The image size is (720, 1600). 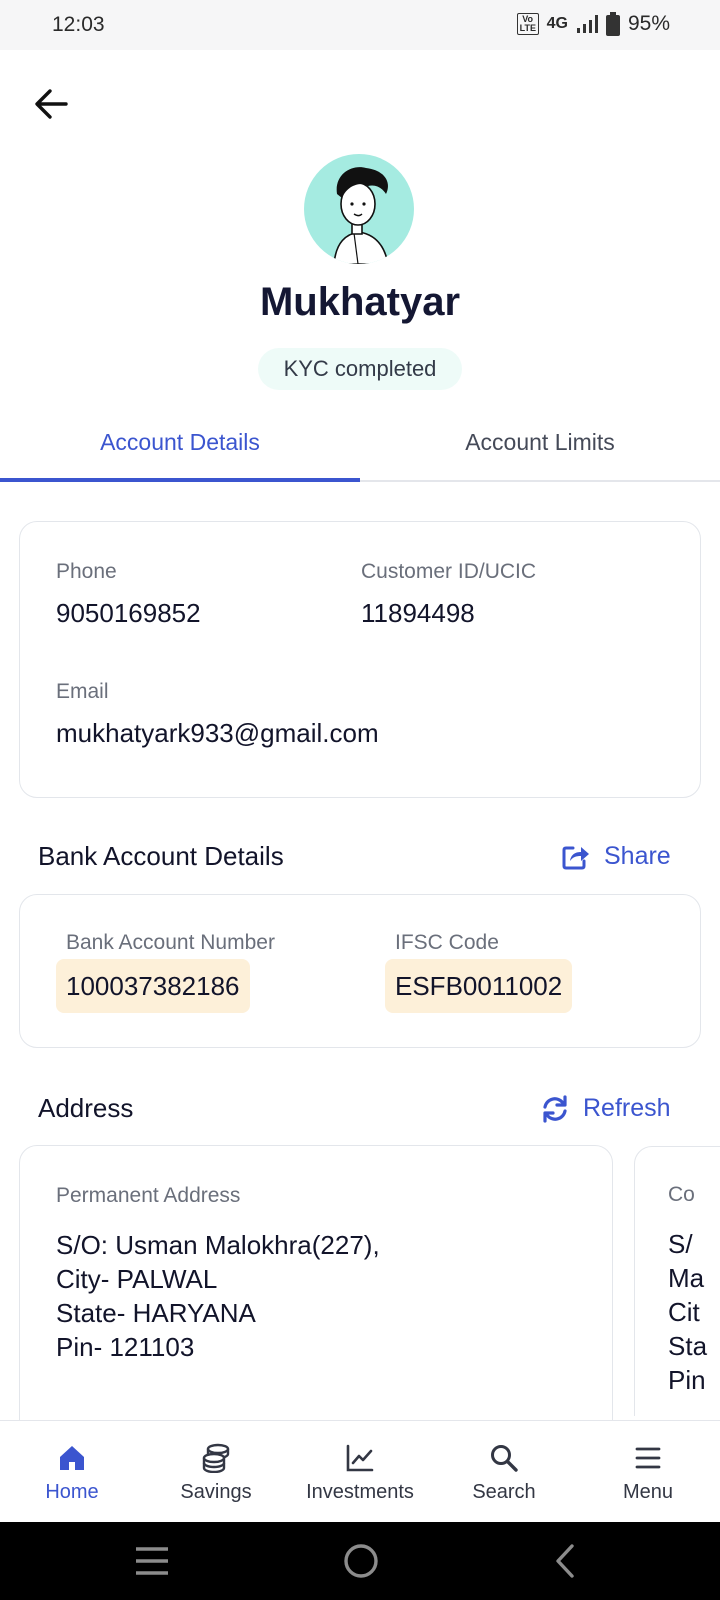 I want to click on nav-investments: Investments, so click(x=360, y=1471).